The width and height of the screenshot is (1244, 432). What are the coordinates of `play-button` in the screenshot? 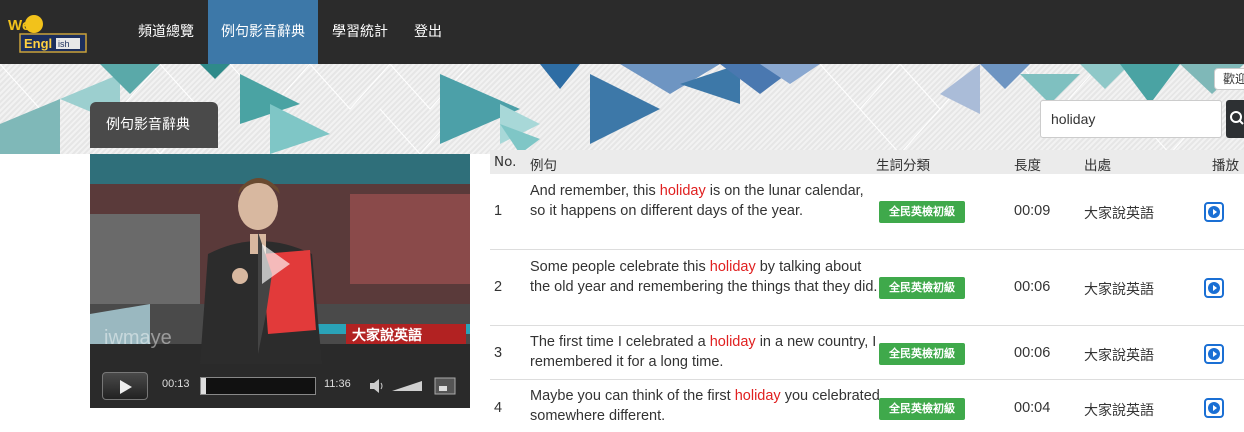 It's located at (125, 386).